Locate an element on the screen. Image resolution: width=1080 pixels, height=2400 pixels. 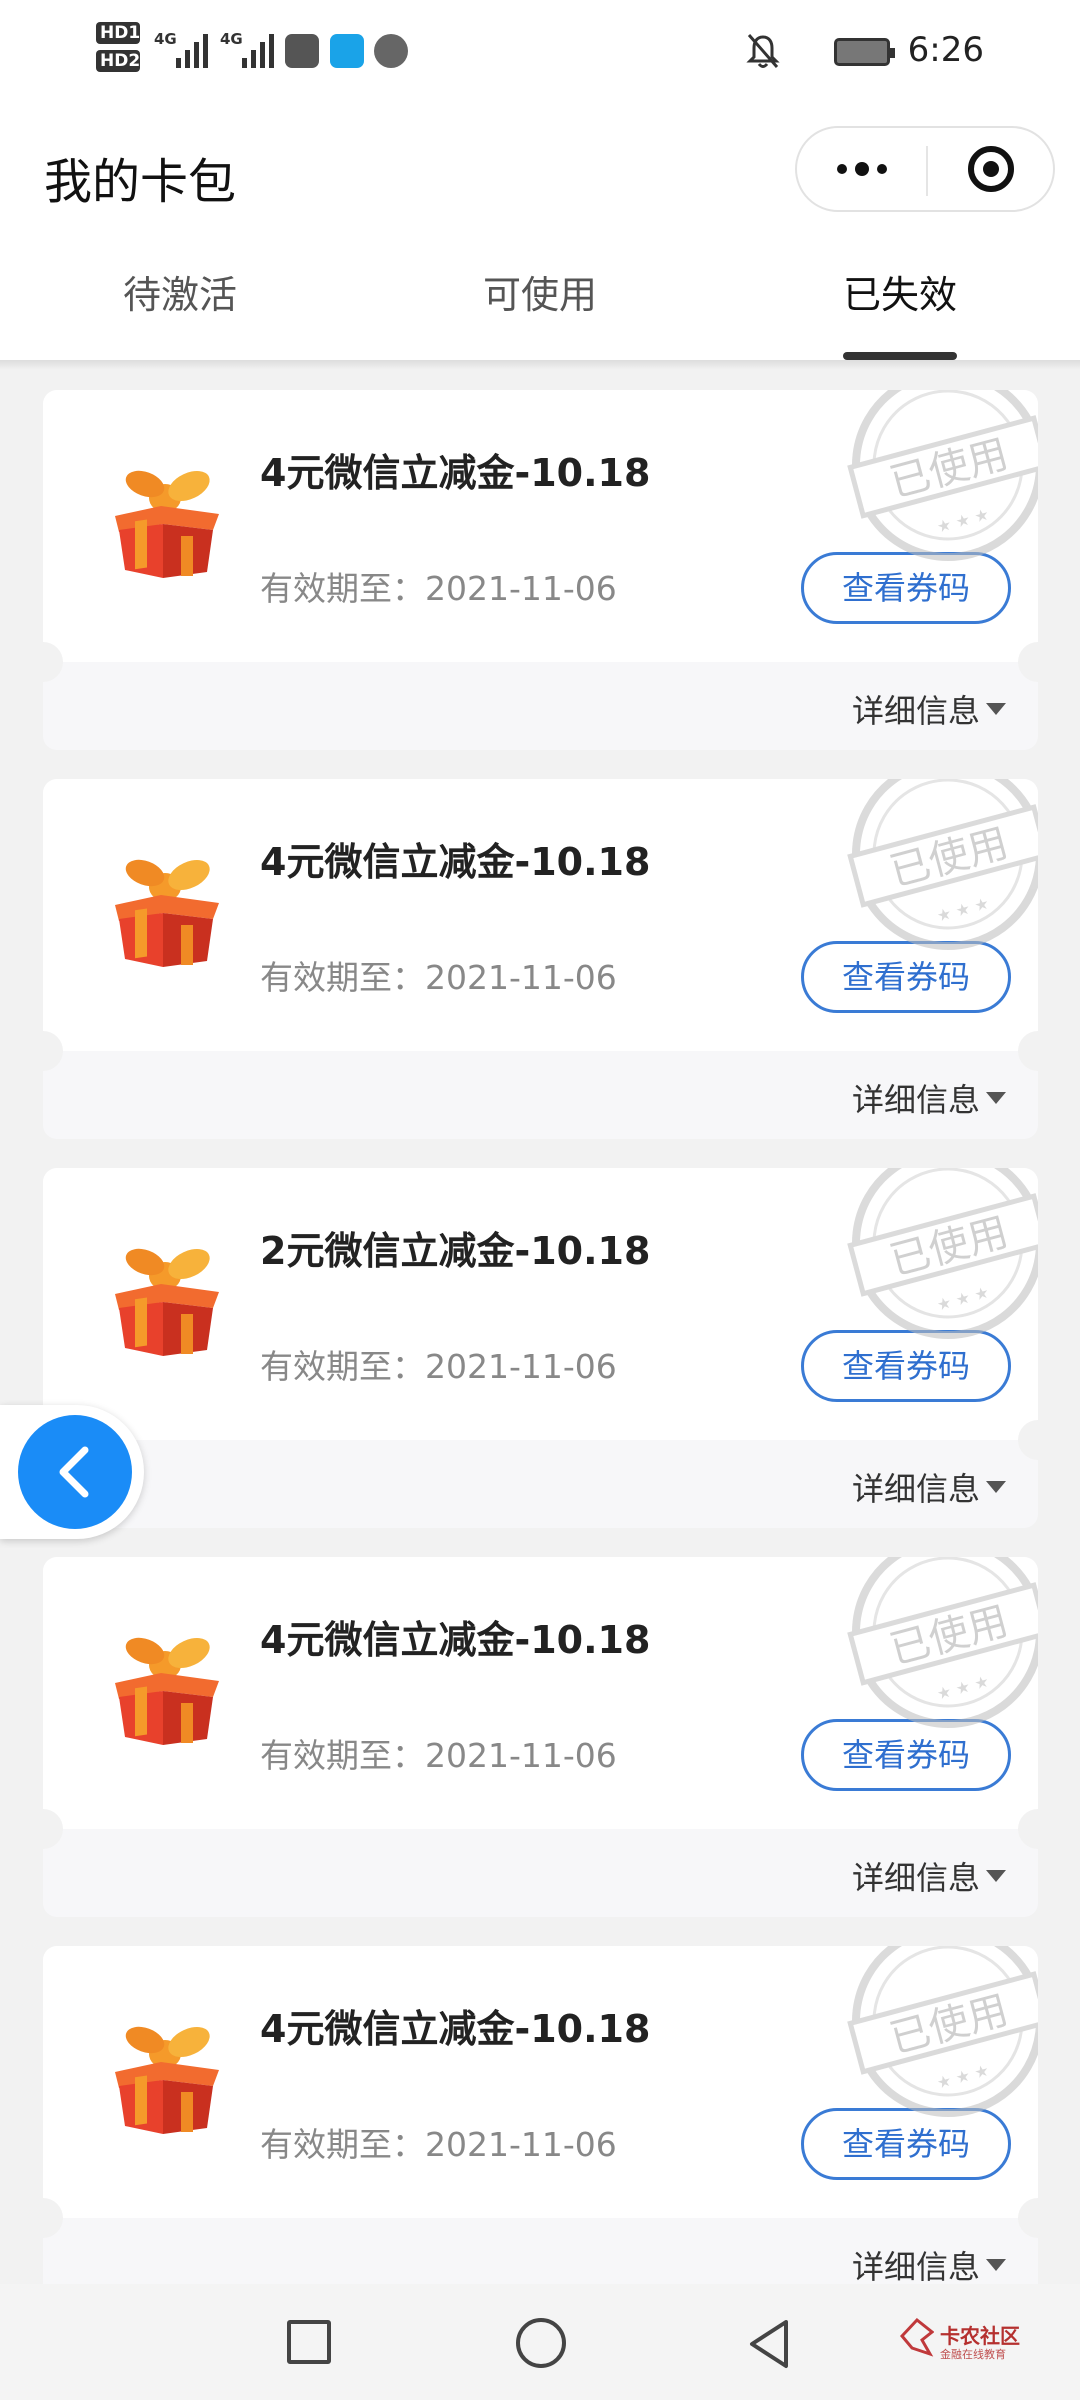
mini-program-close-icon is located at coordinates (990, 169).